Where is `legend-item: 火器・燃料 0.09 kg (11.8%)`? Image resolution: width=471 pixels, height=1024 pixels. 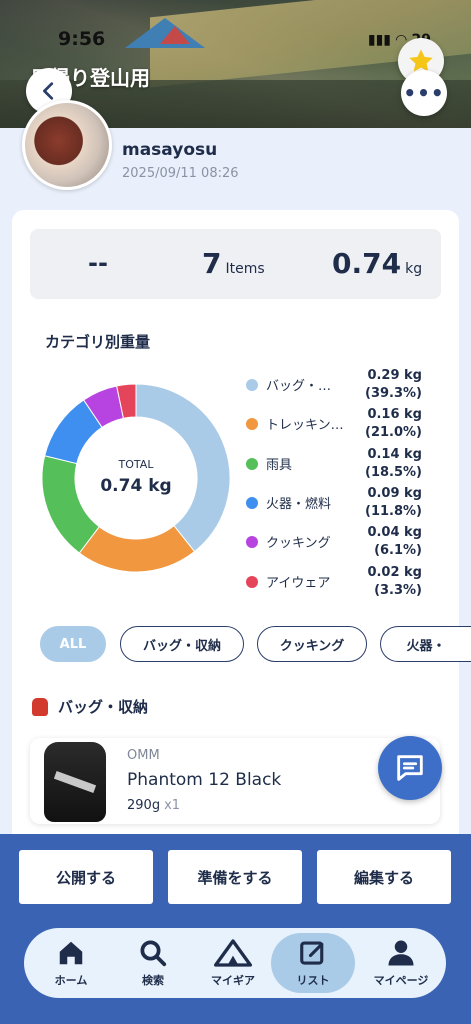 legend-item: 火器・燃料 0.09 kg (11.8%) is located at coordinates (336, 506).